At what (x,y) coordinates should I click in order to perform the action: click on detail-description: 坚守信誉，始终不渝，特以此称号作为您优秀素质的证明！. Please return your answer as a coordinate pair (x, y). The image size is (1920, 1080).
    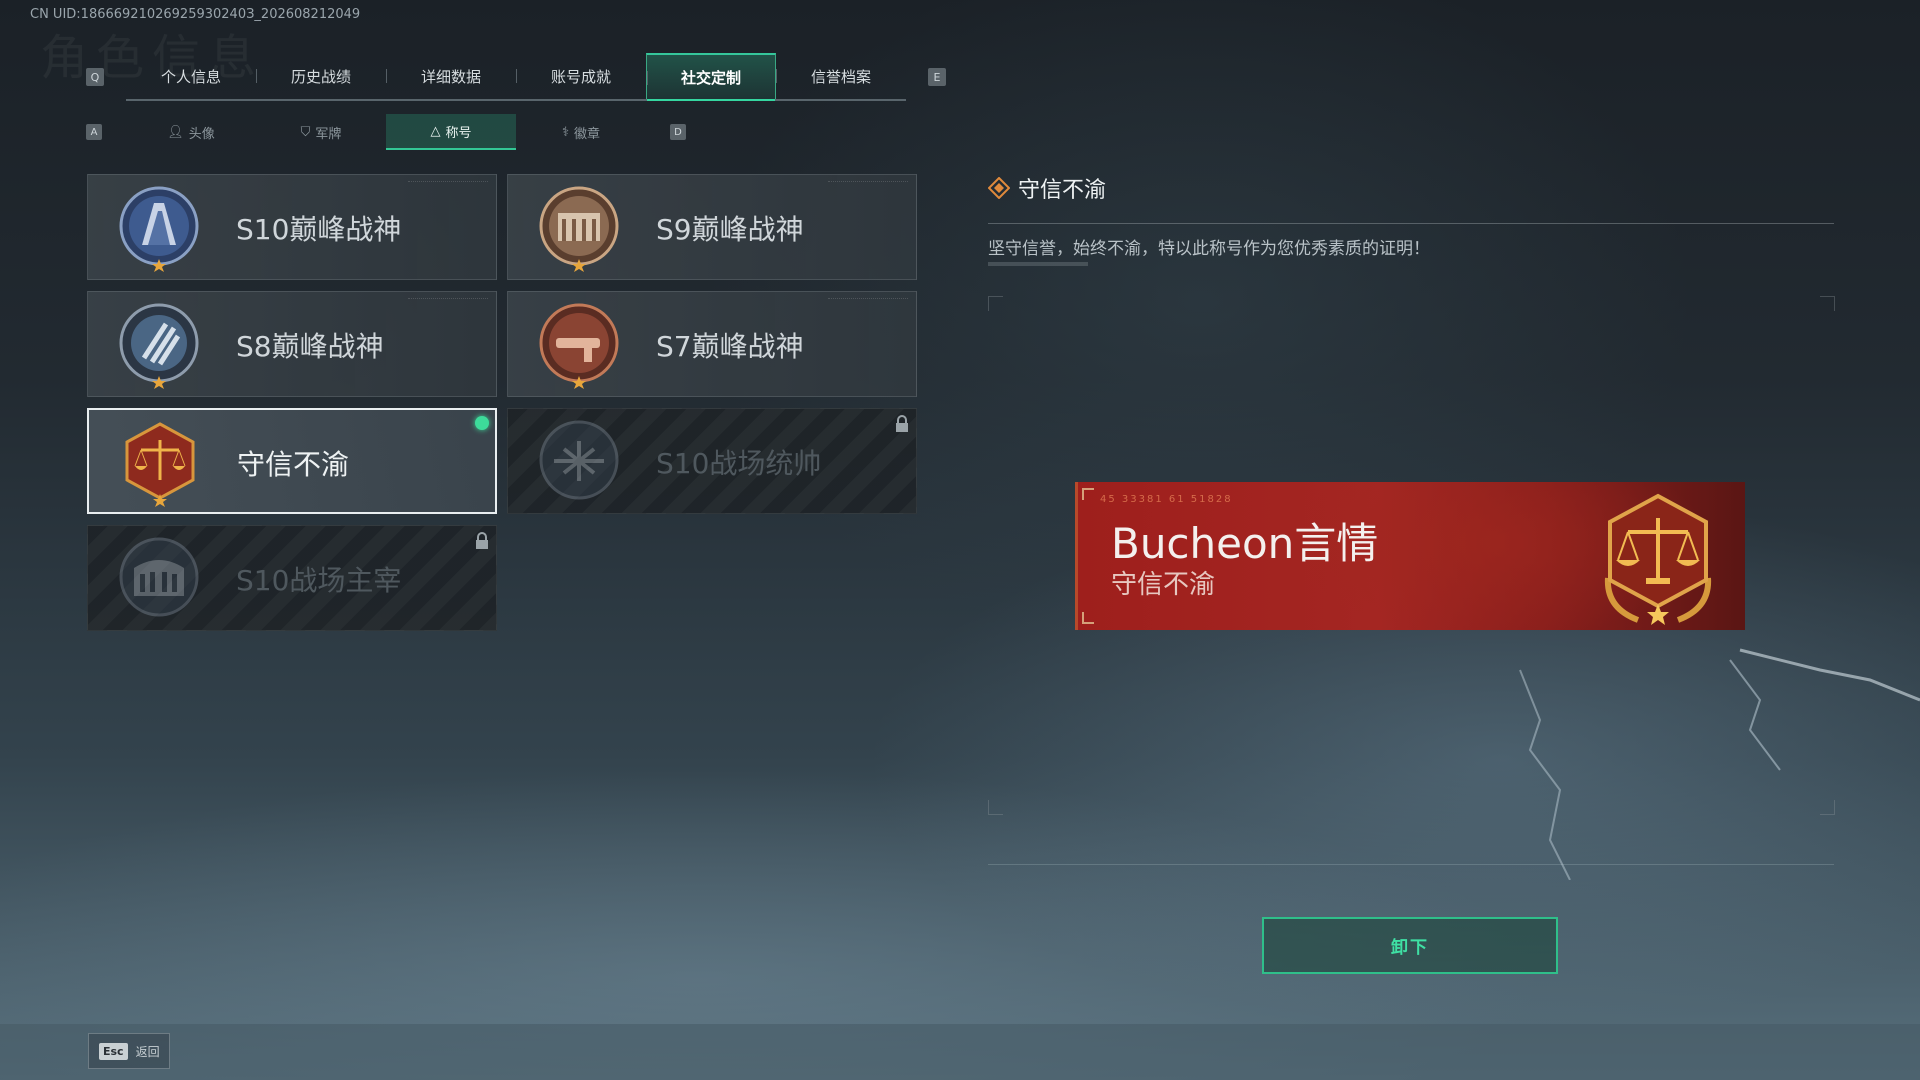
    Looking at the image, I should click on (1209, 249).